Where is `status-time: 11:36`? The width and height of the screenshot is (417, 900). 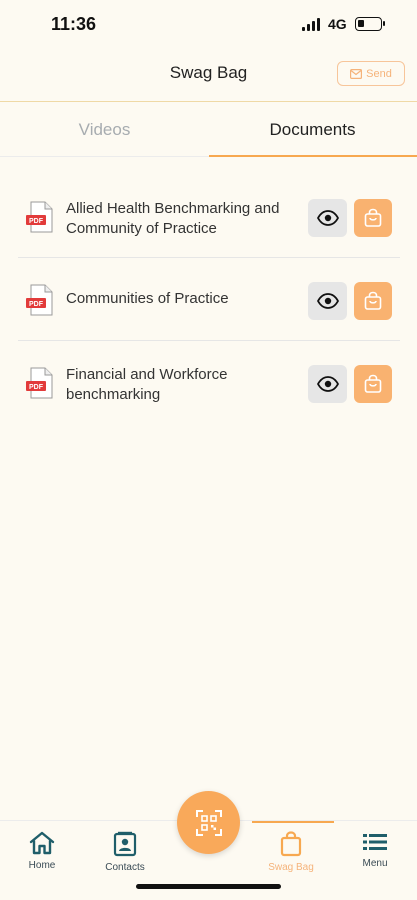 status-time: 11:36 is located at coordinates (74, 24).